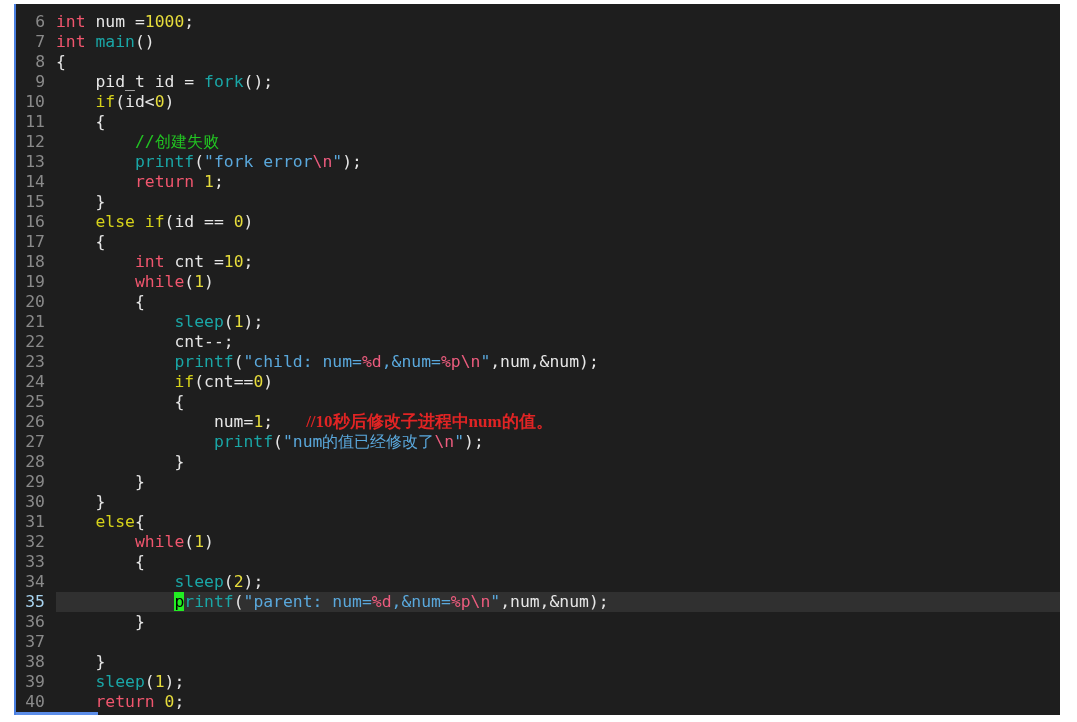  I want to click on line-number: 25, so click(34, 402).